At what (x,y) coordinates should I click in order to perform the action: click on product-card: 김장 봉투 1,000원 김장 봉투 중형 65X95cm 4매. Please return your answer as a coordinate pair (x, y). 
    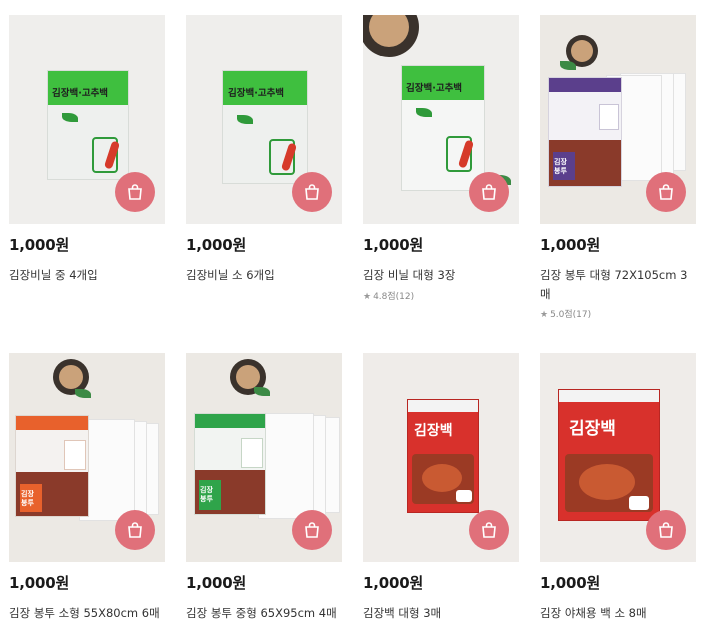
    Looking at the image, I should click on (264, 486).